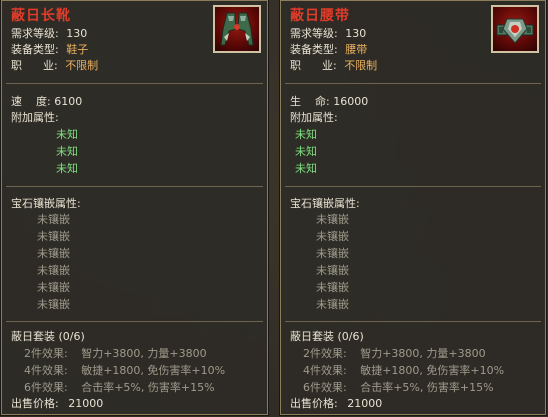 The width and height of the screenshot is (548, 417). Describe the element at coordinates (31, 101) in the screenshot. I see `stat-label: 速 度:` at that location.